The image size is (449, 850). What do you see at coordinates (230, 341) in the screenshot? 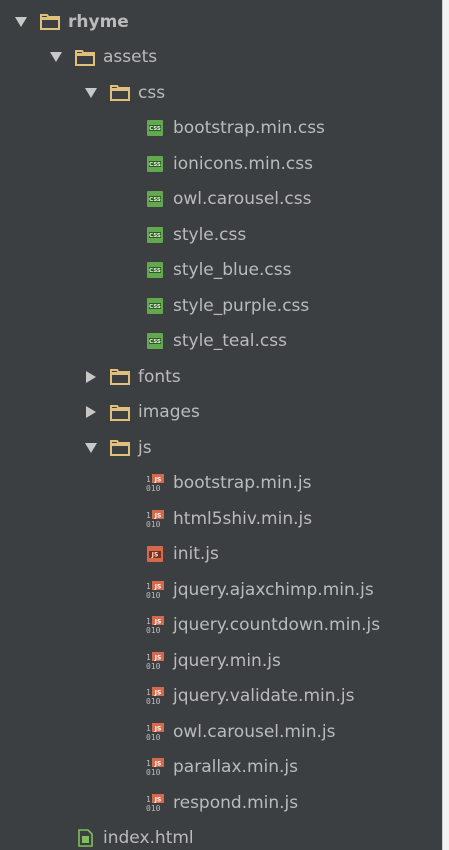
I see `tree-item-label: style_teal.css` at bounding box center [230, 341].